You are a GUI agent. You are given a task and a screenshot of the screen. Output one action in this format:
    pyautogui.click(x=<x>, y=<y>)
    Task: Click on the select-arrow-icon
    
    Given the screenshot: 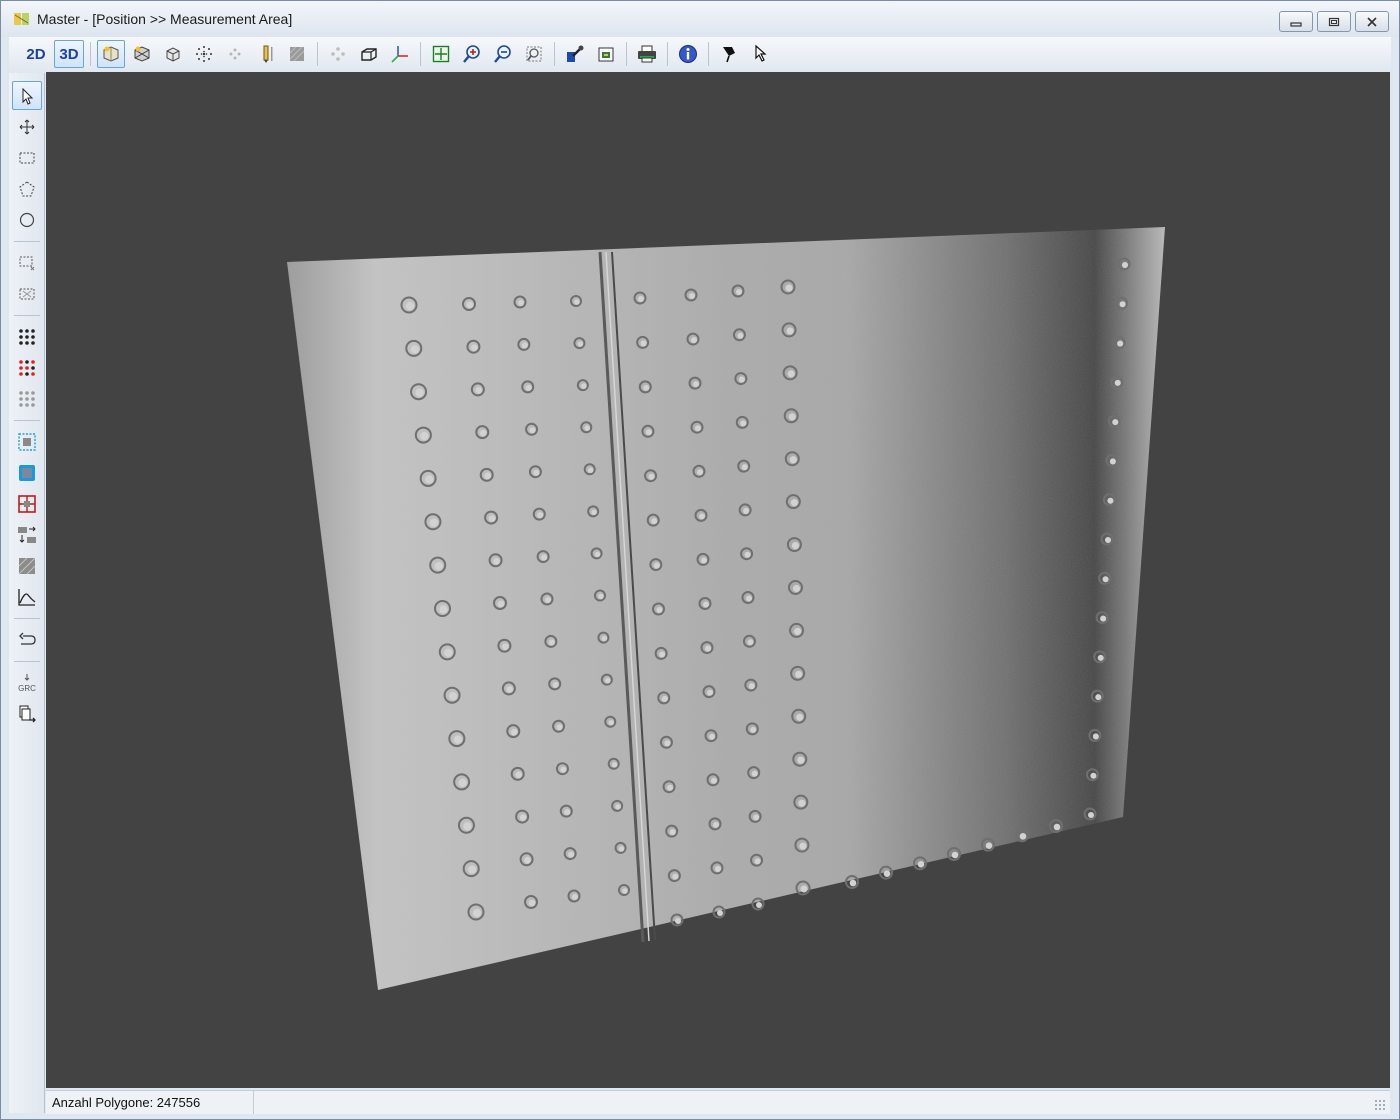 What is the action you would take?
    pyautogui.click(x=27, y=96)
    